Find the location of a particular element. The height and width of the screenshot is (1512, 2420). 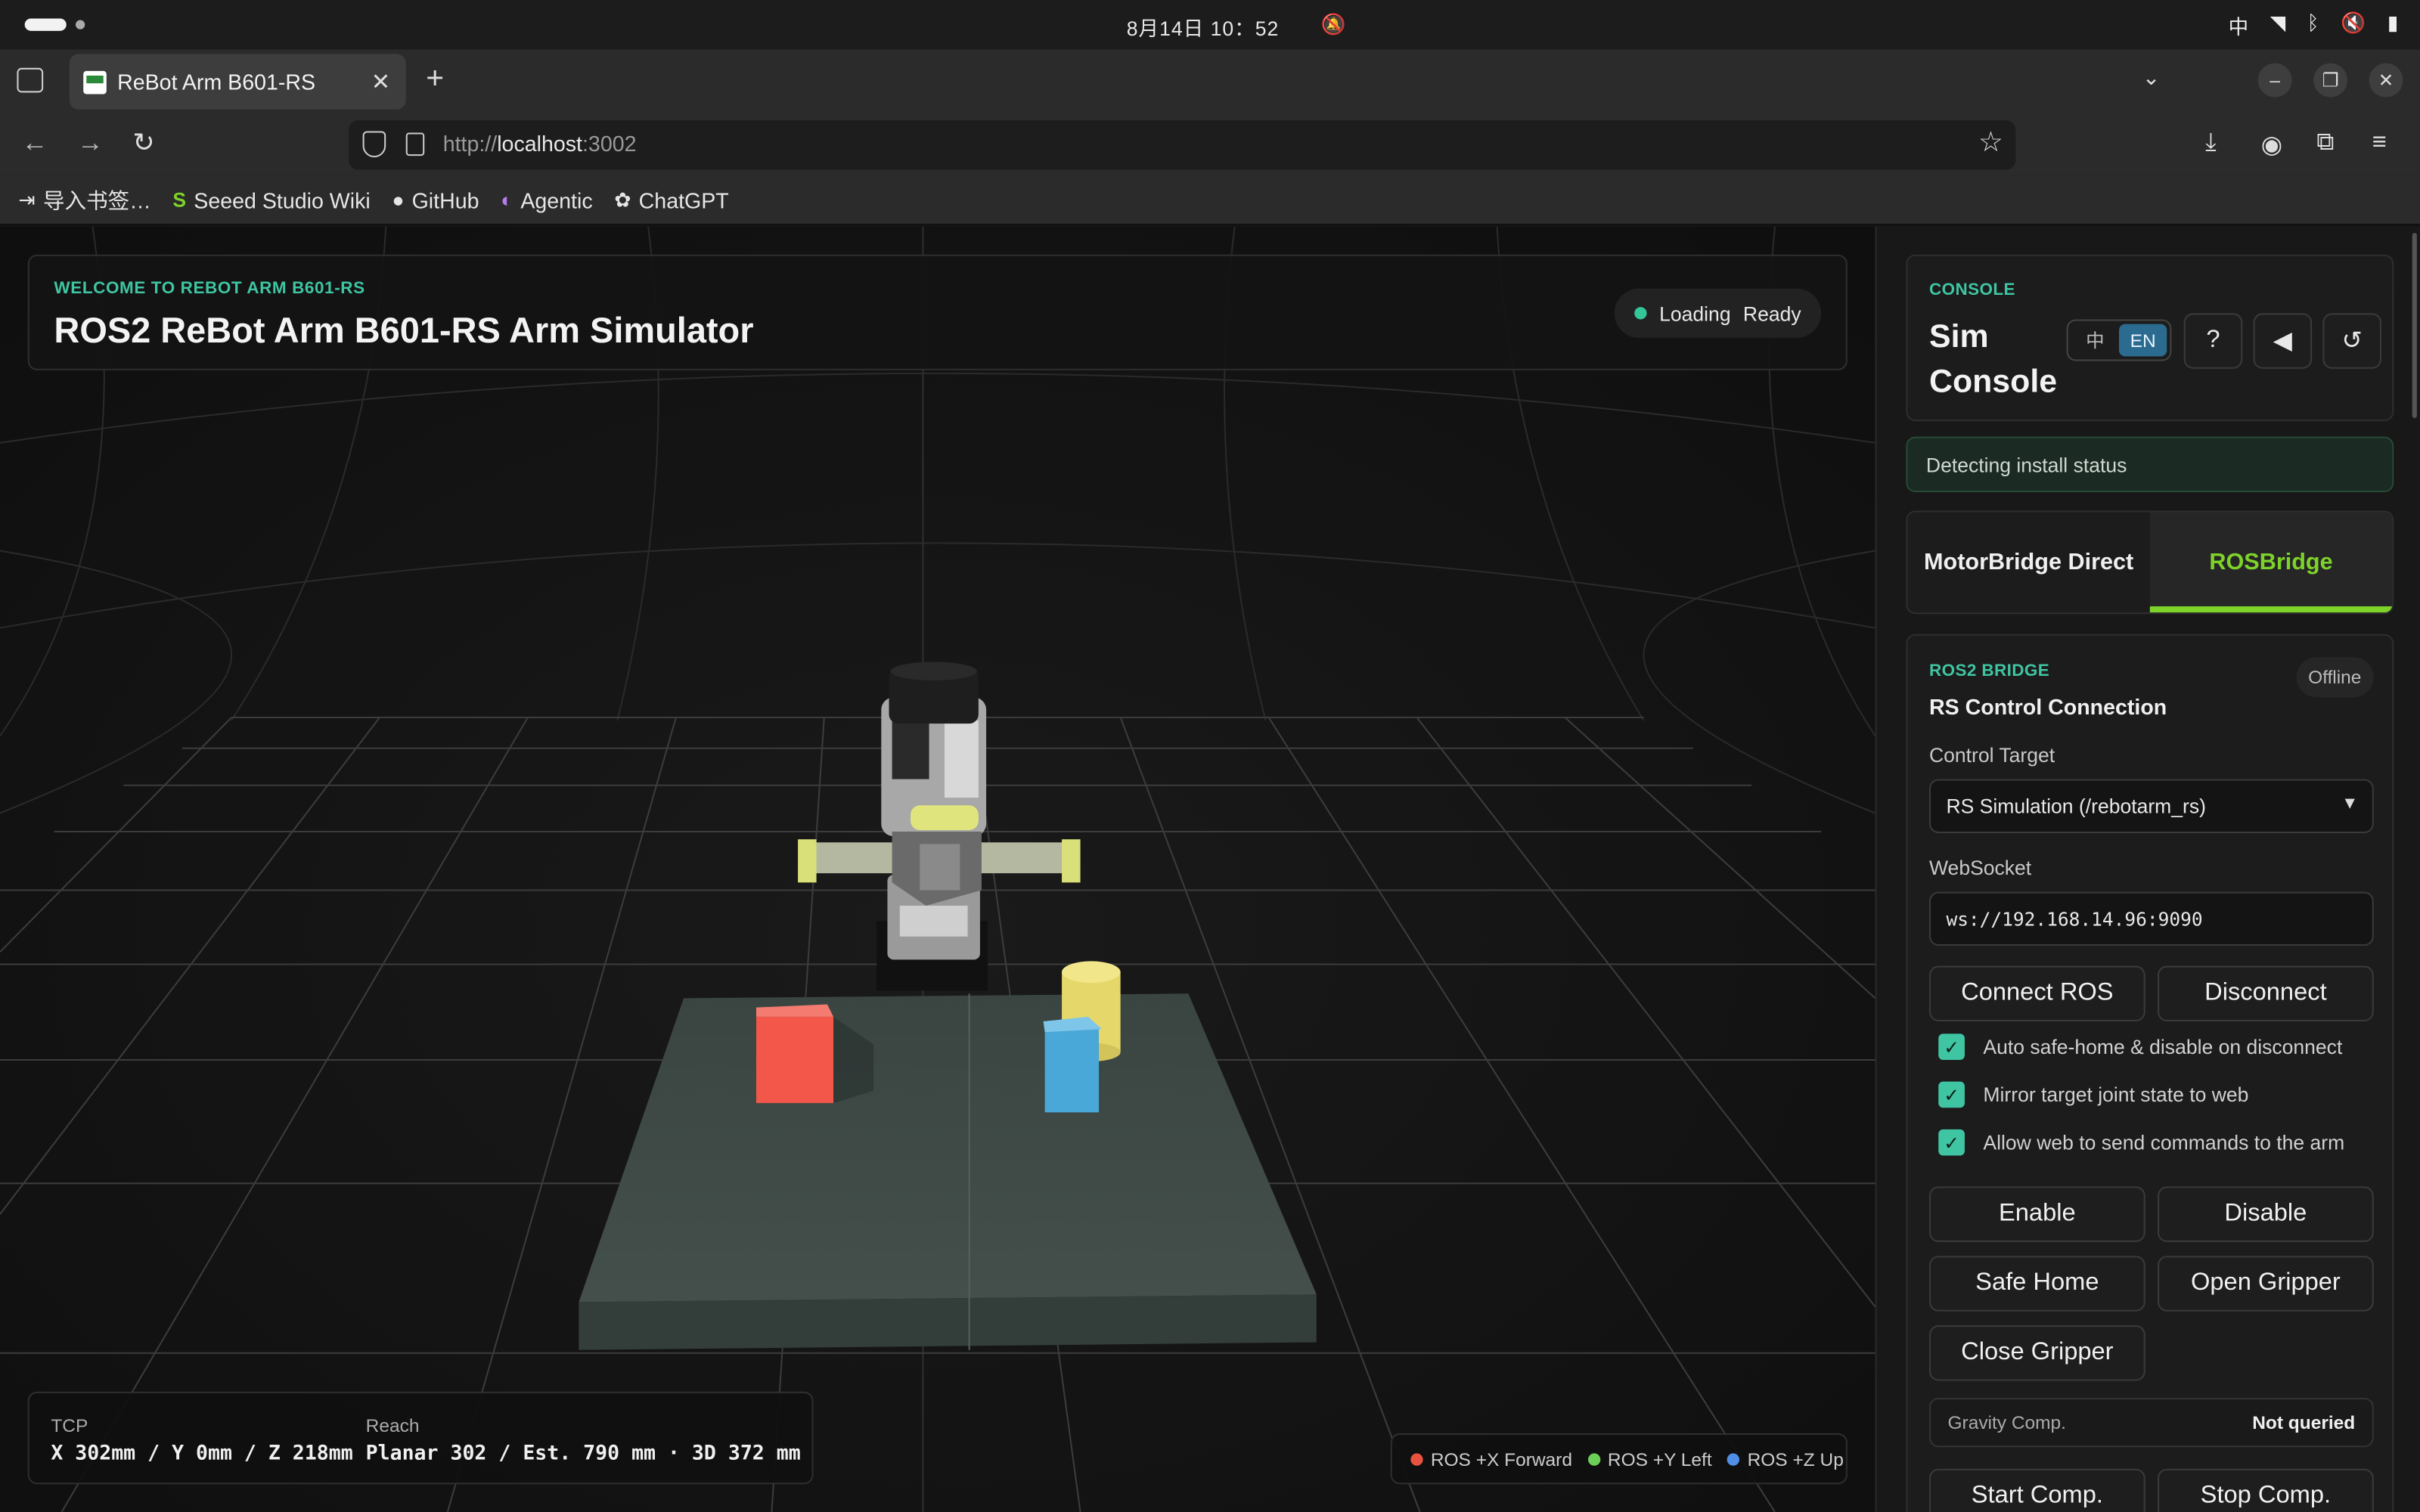

bookmark-chatgpt: ✿ ChatGPT is located at coordinates (671, 200).